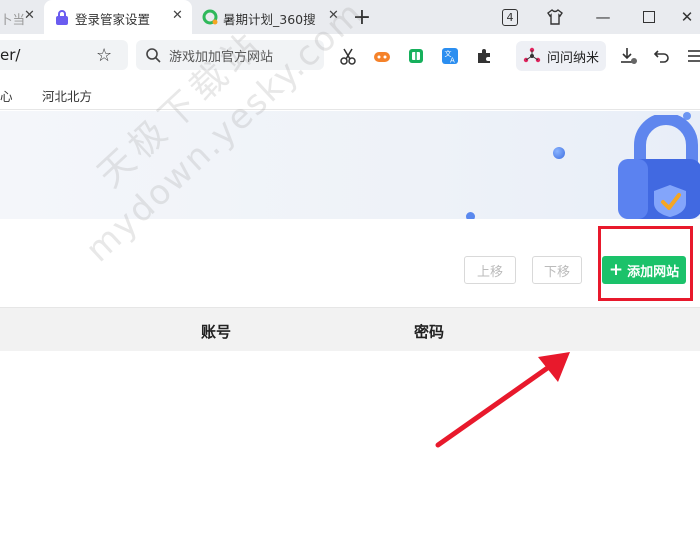 This screenshot has width=700, height=541. Describe the element at coordinates (153, 55) in the screenshot. I see `search-icon` at that location.